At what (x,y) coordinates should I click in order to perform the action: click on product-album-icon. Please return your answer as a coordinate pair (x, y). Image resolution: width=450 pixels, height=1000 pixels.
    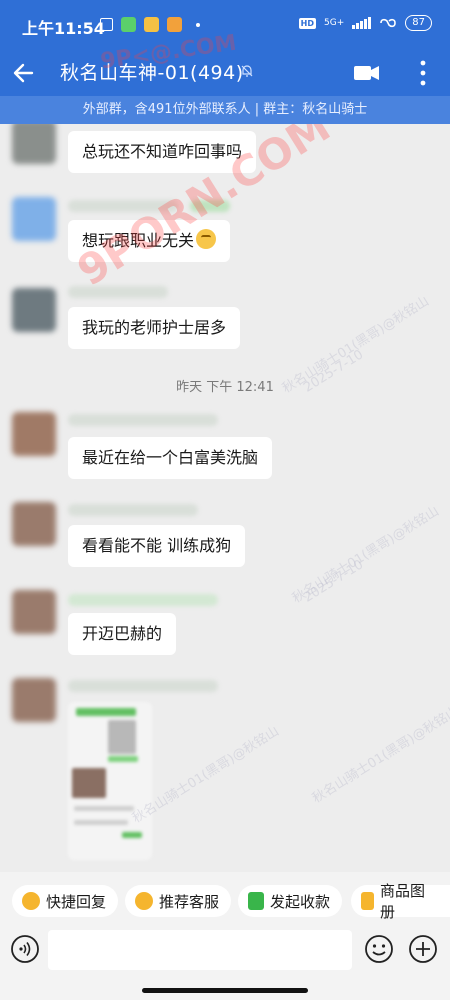
    Looking at the image, I should click on (368, 901).